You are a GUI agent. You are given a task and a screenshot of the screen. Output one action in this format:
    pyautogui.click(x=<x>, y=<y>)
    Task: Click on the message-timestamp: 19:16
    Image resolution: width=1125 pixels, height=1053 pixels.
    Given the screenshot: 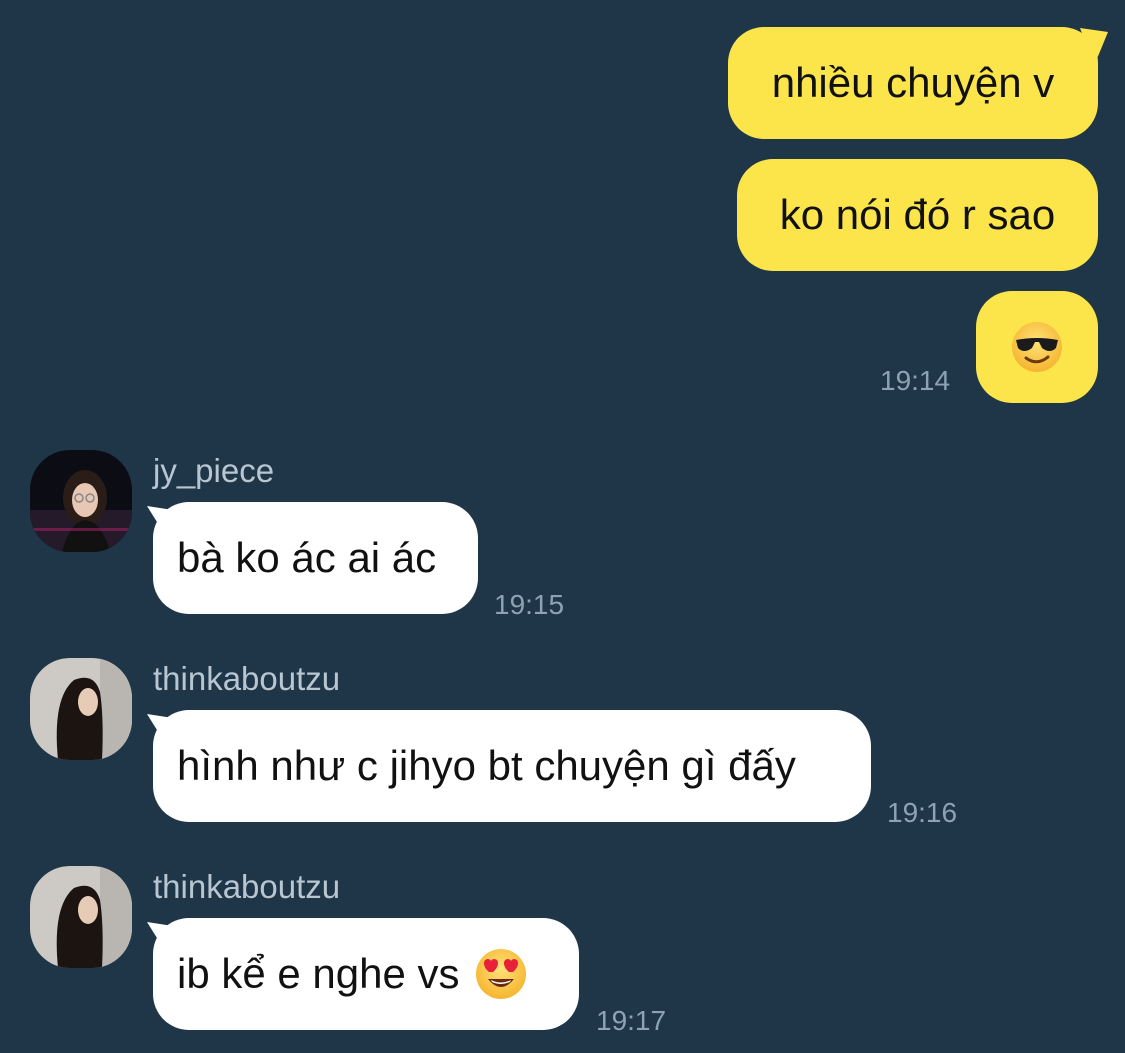 What is the action you would take?
    pyautogui.click(x=922, y=812)
    